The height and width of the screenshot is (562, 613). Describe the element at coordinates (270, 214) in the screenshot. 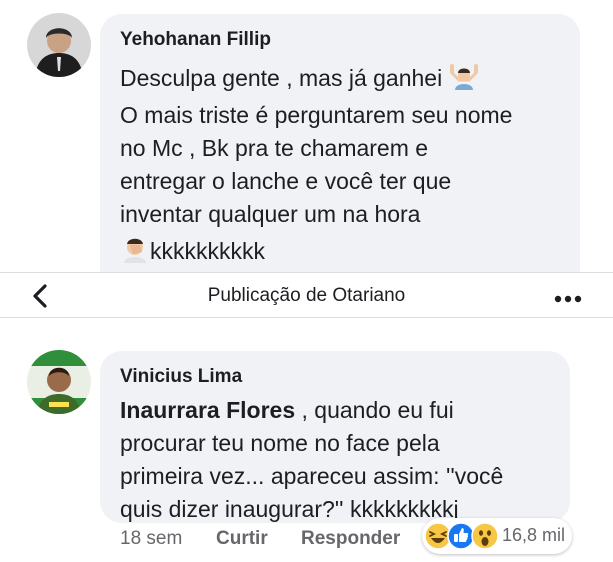

I see `comment-line: inventar qualquer um na hora` at that location.